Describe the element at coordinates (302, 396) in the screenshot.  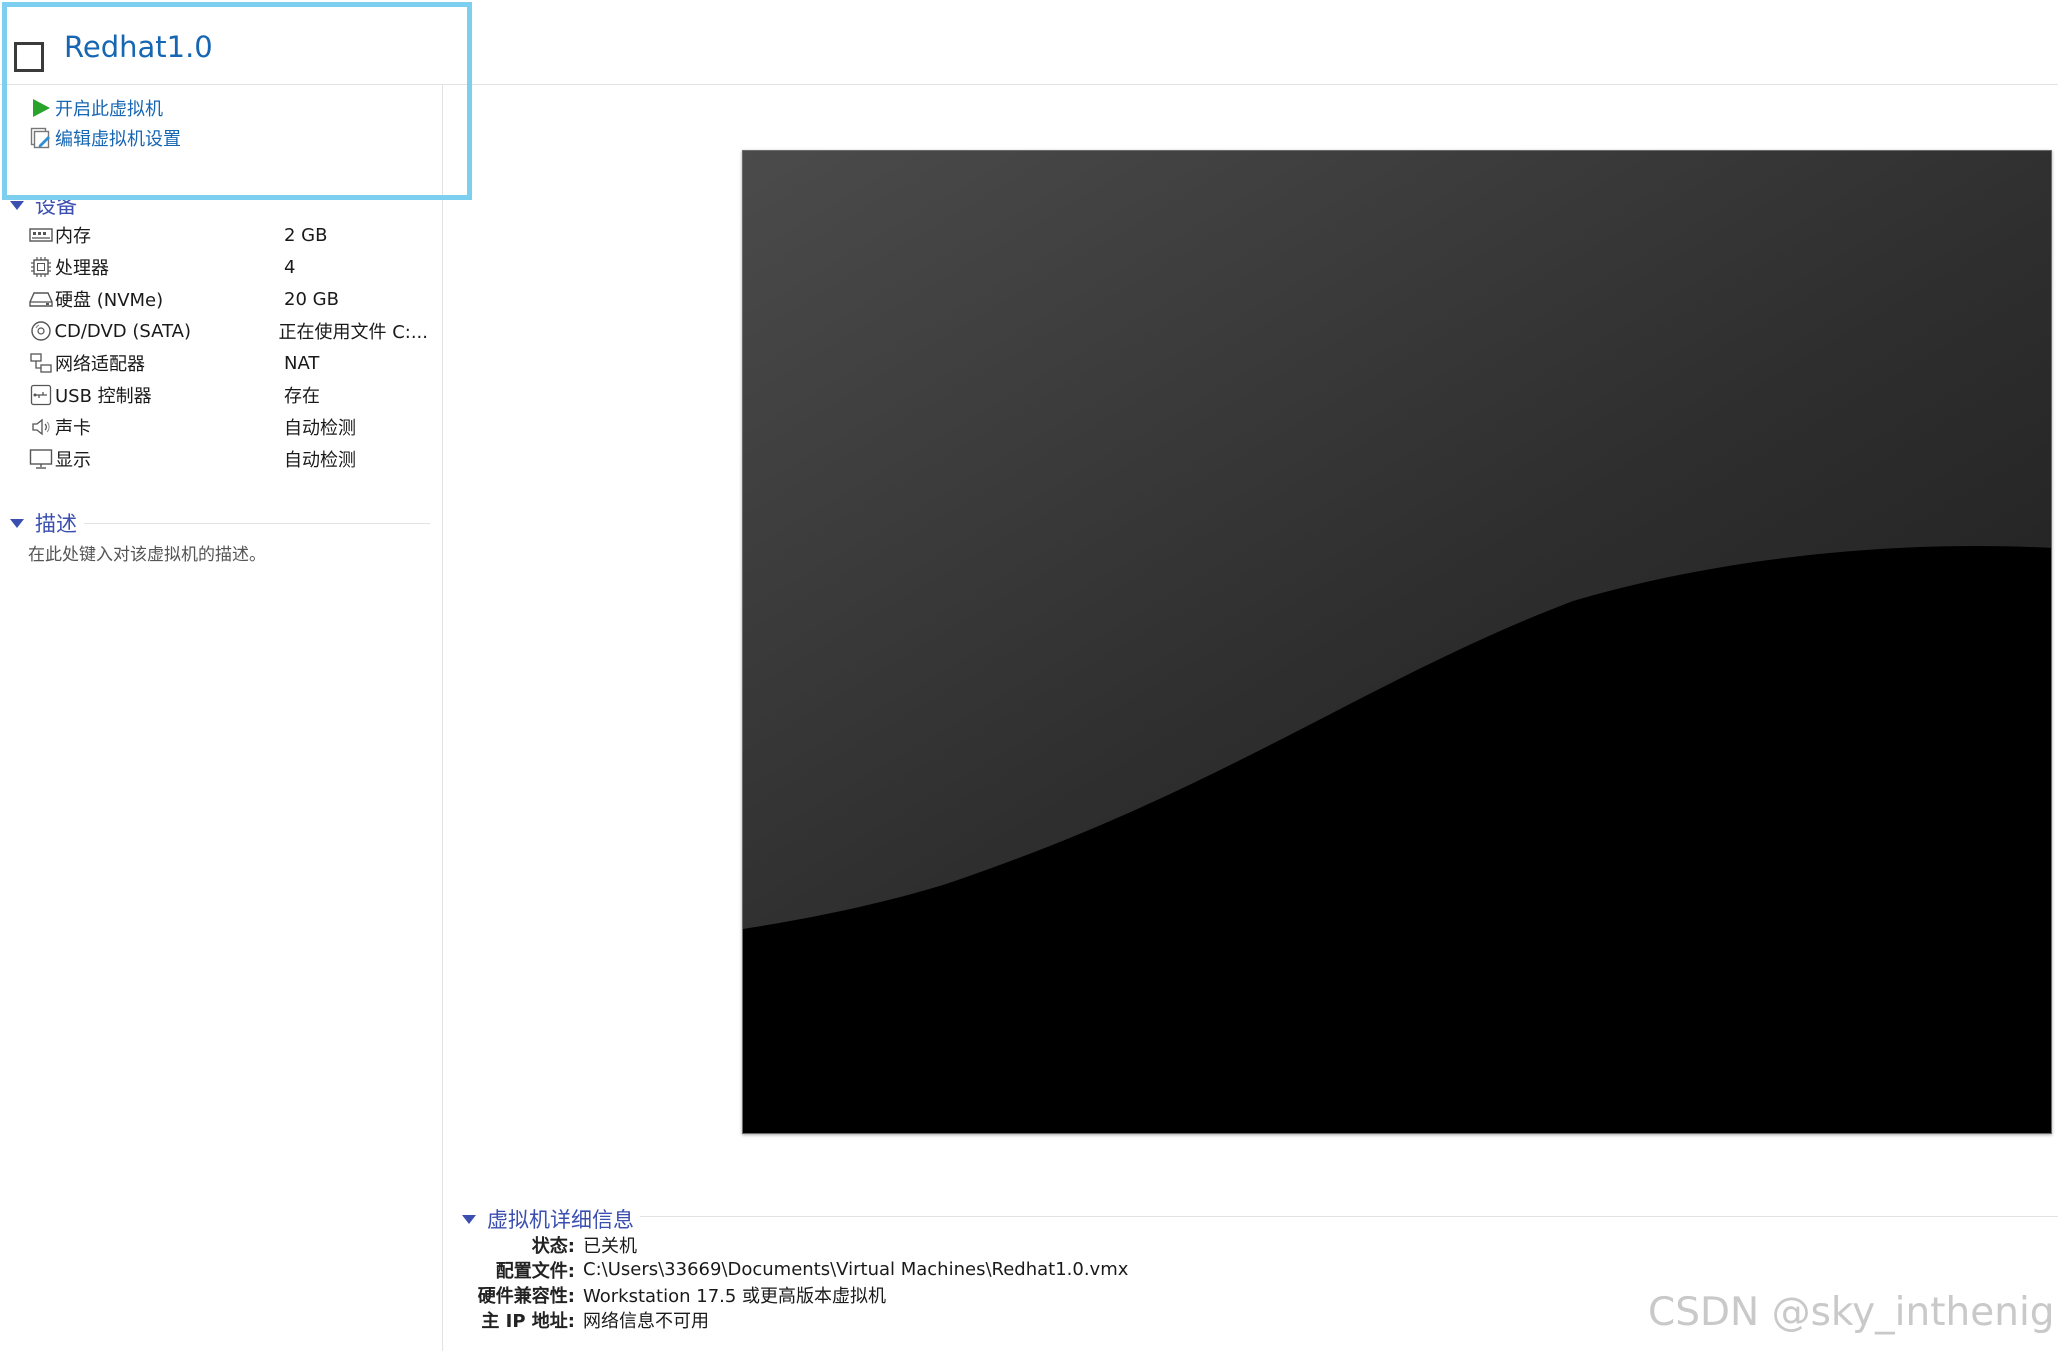
I see `device-value: 存在` at that location.